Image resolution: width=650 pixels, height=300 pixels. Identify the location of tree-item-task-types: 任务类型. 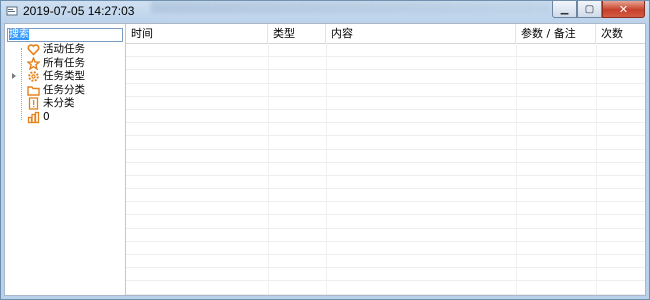
(65, 77).